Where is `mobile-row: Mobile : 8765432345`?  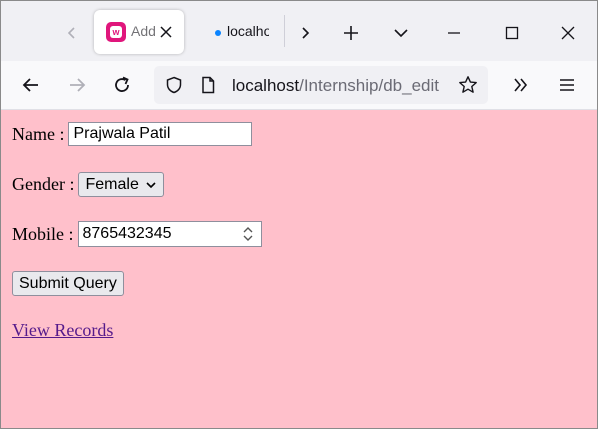
mobile-row: Mobile : 8765432345 is located at coordinates (137, 234).